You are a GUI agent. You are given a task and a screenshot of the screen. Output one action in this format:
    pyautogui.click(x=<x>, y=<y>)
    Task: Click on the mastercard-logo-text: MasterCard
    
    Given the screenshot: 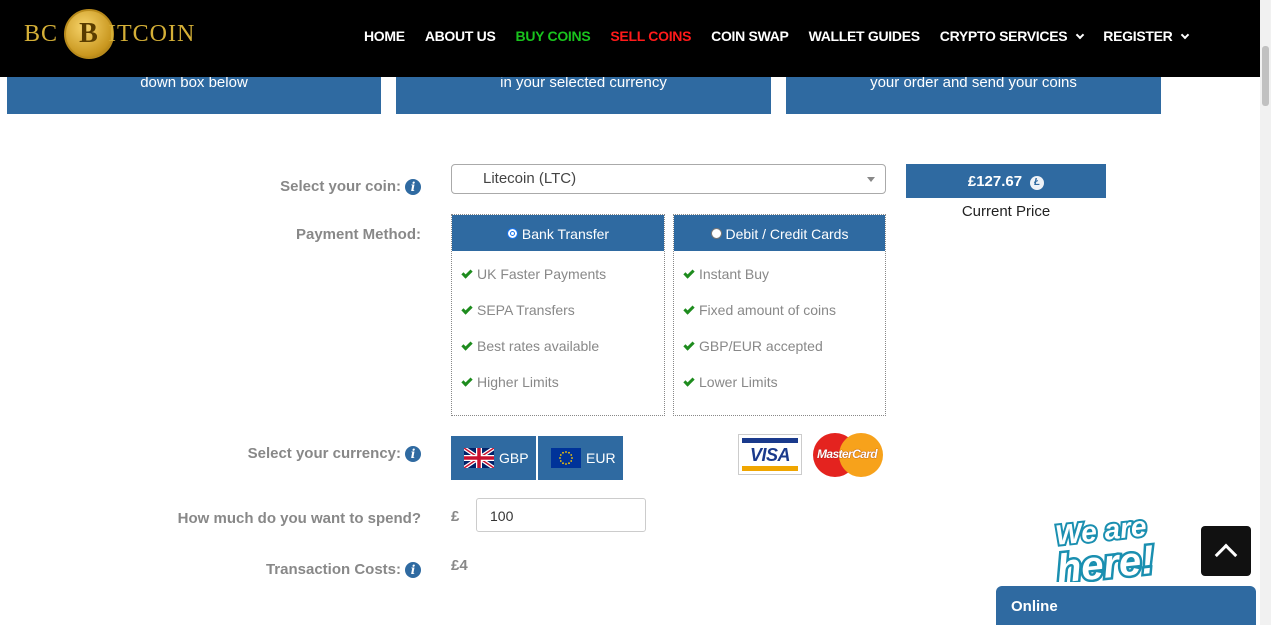 What is the action you would take?
    pyautogui.click(x=847, y=454)
    